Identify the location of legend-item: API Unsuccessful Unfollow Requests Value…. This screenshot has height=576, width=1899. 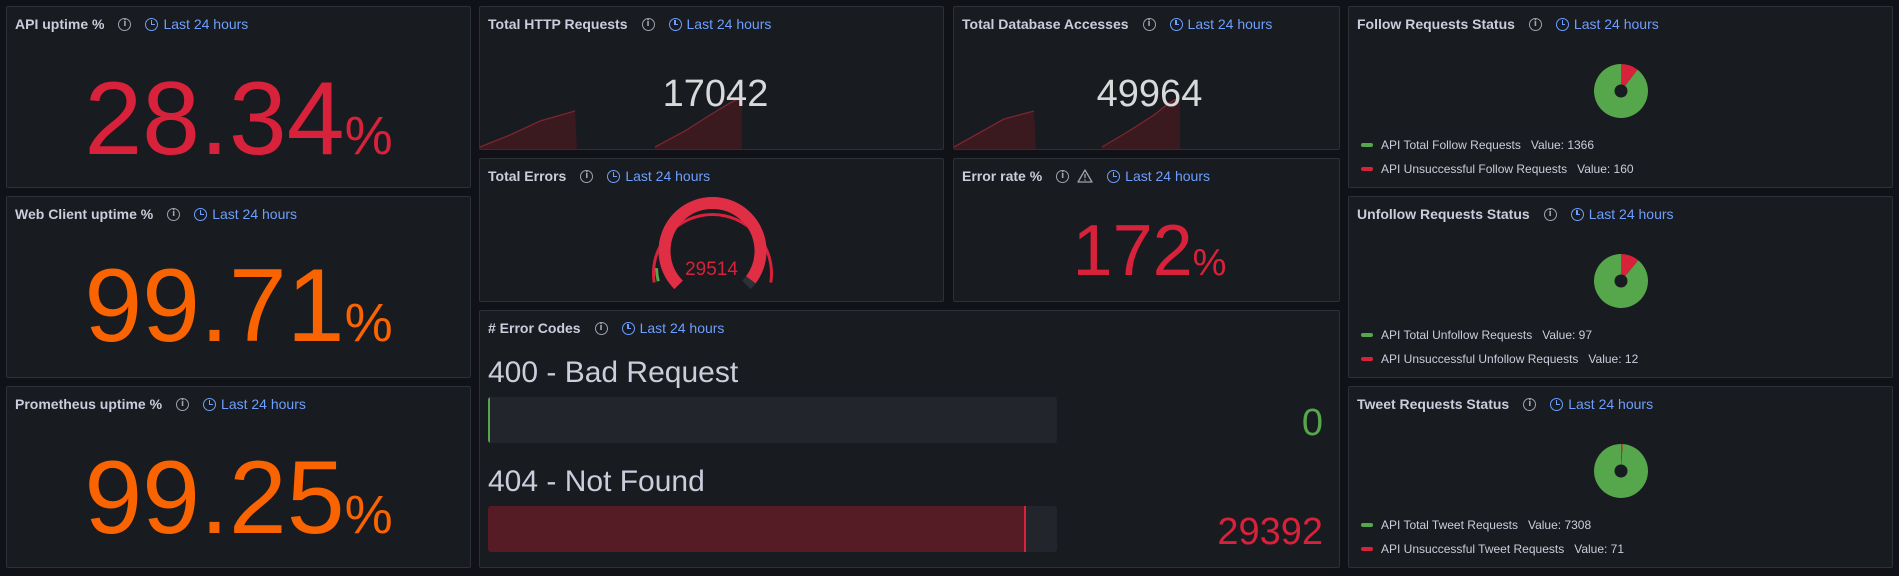
(1499, 359).